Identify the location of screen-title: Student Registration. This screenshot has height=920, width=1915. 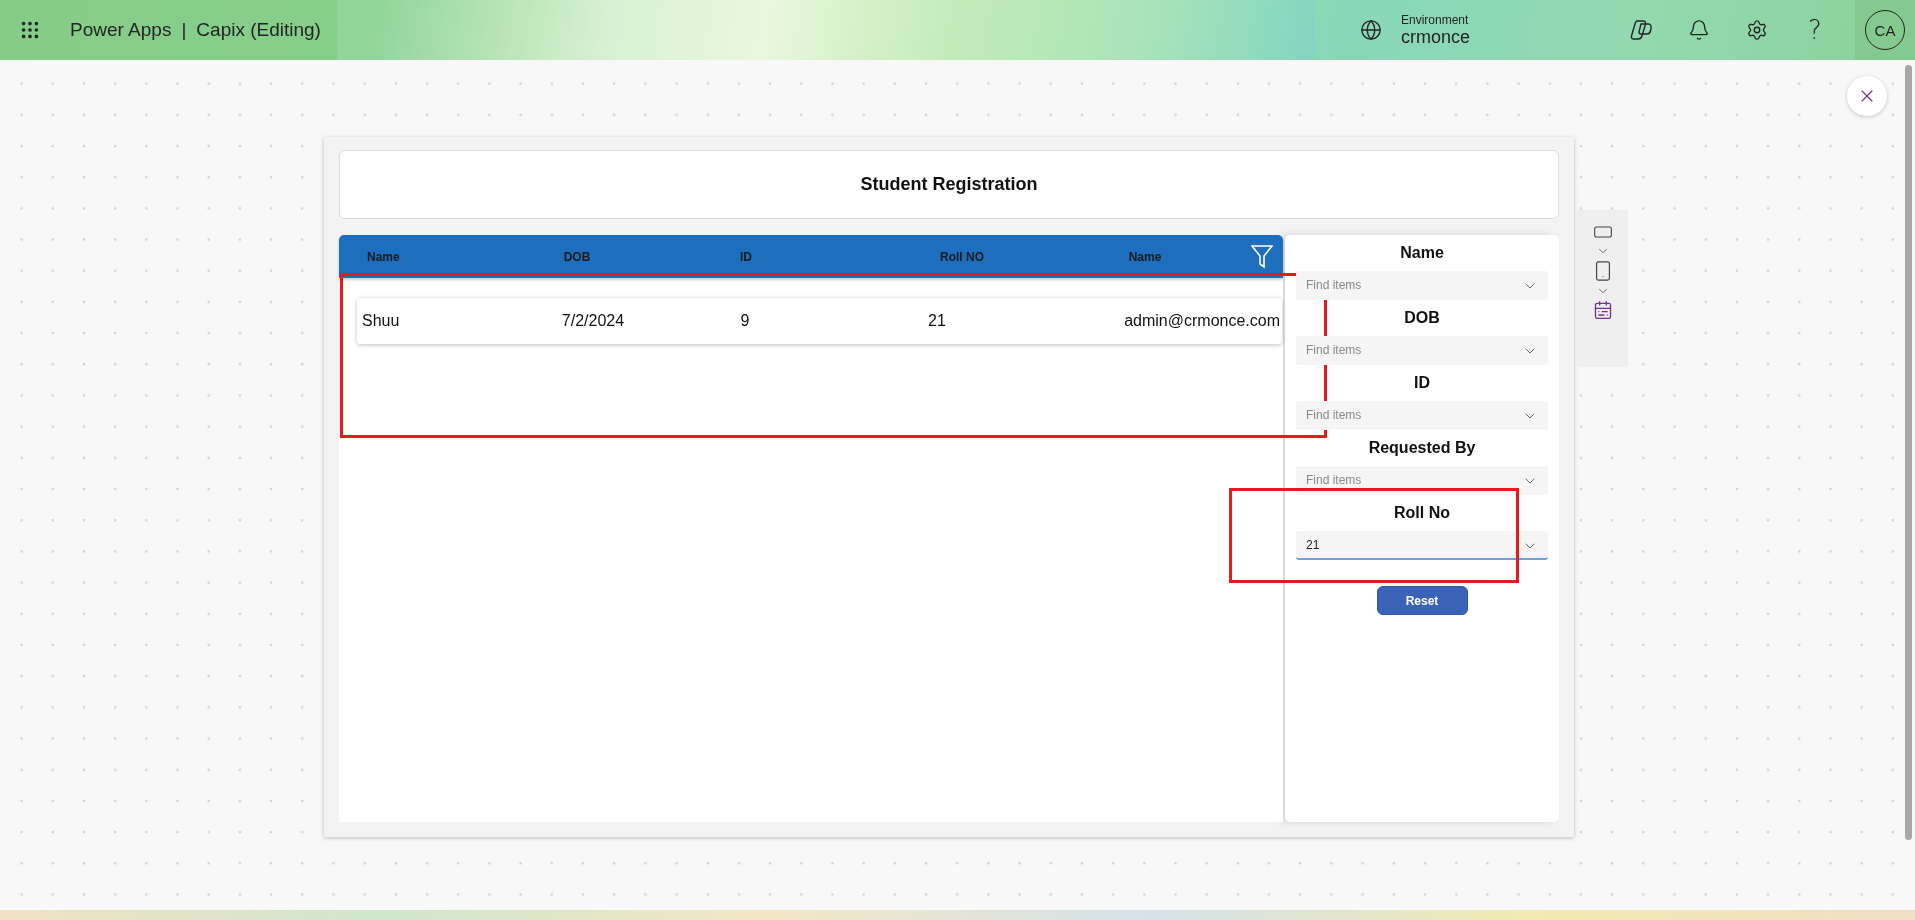
(949, 184).